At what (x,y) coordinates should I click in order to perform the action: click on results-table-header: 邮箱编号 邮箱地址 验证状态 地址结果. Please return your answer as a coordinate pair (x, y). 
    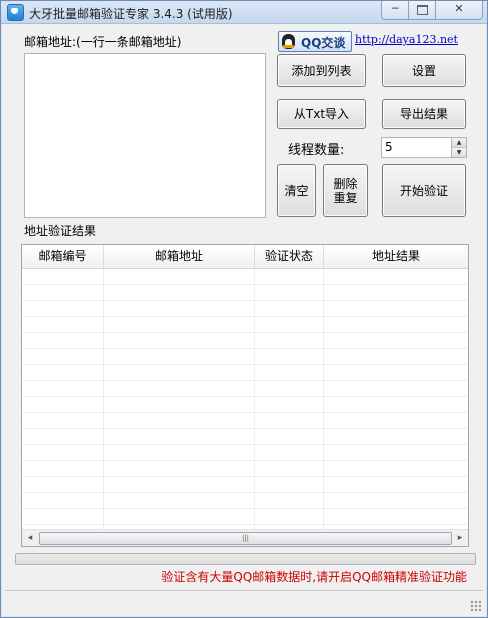
    Looking at the image, I should click on (245, 257).